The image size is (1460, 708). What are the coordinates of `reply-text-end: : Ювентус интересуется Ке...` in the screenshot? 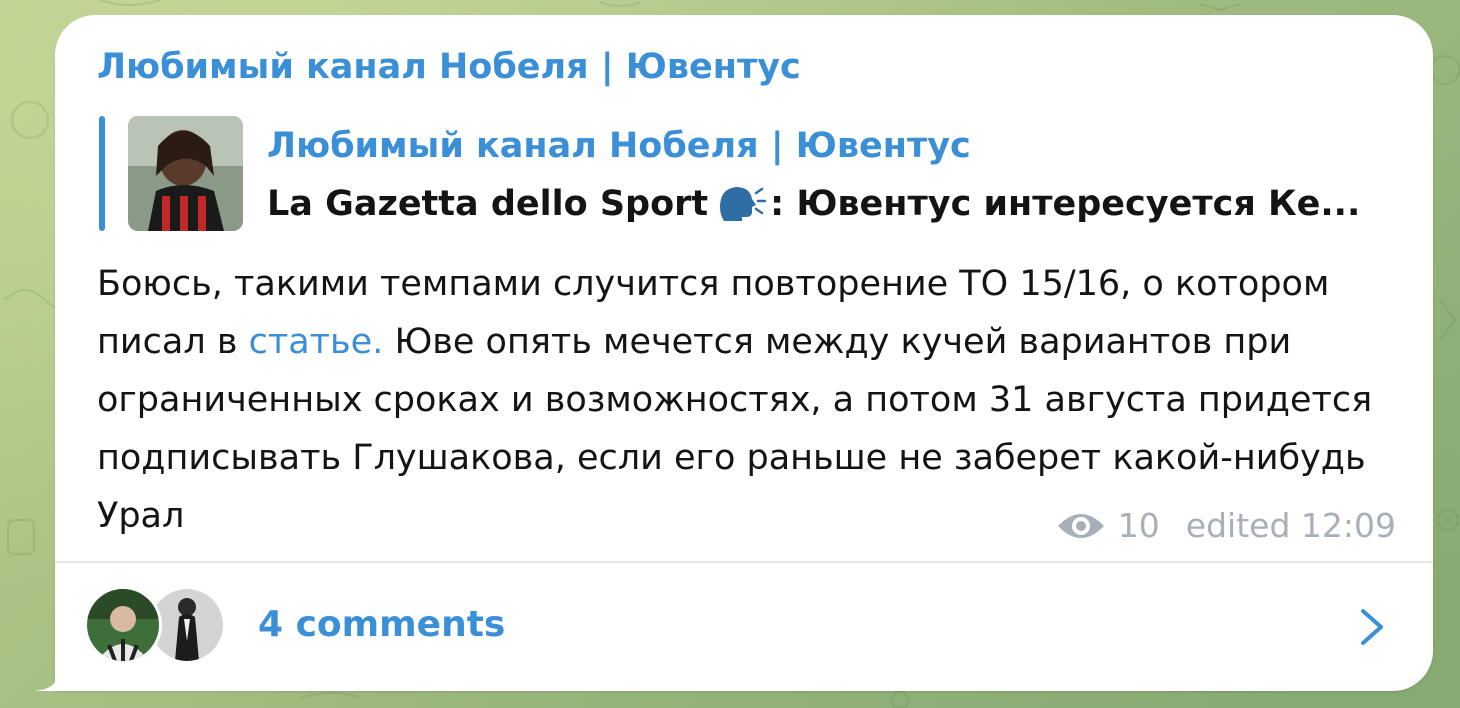 It's located at (1065, 204).